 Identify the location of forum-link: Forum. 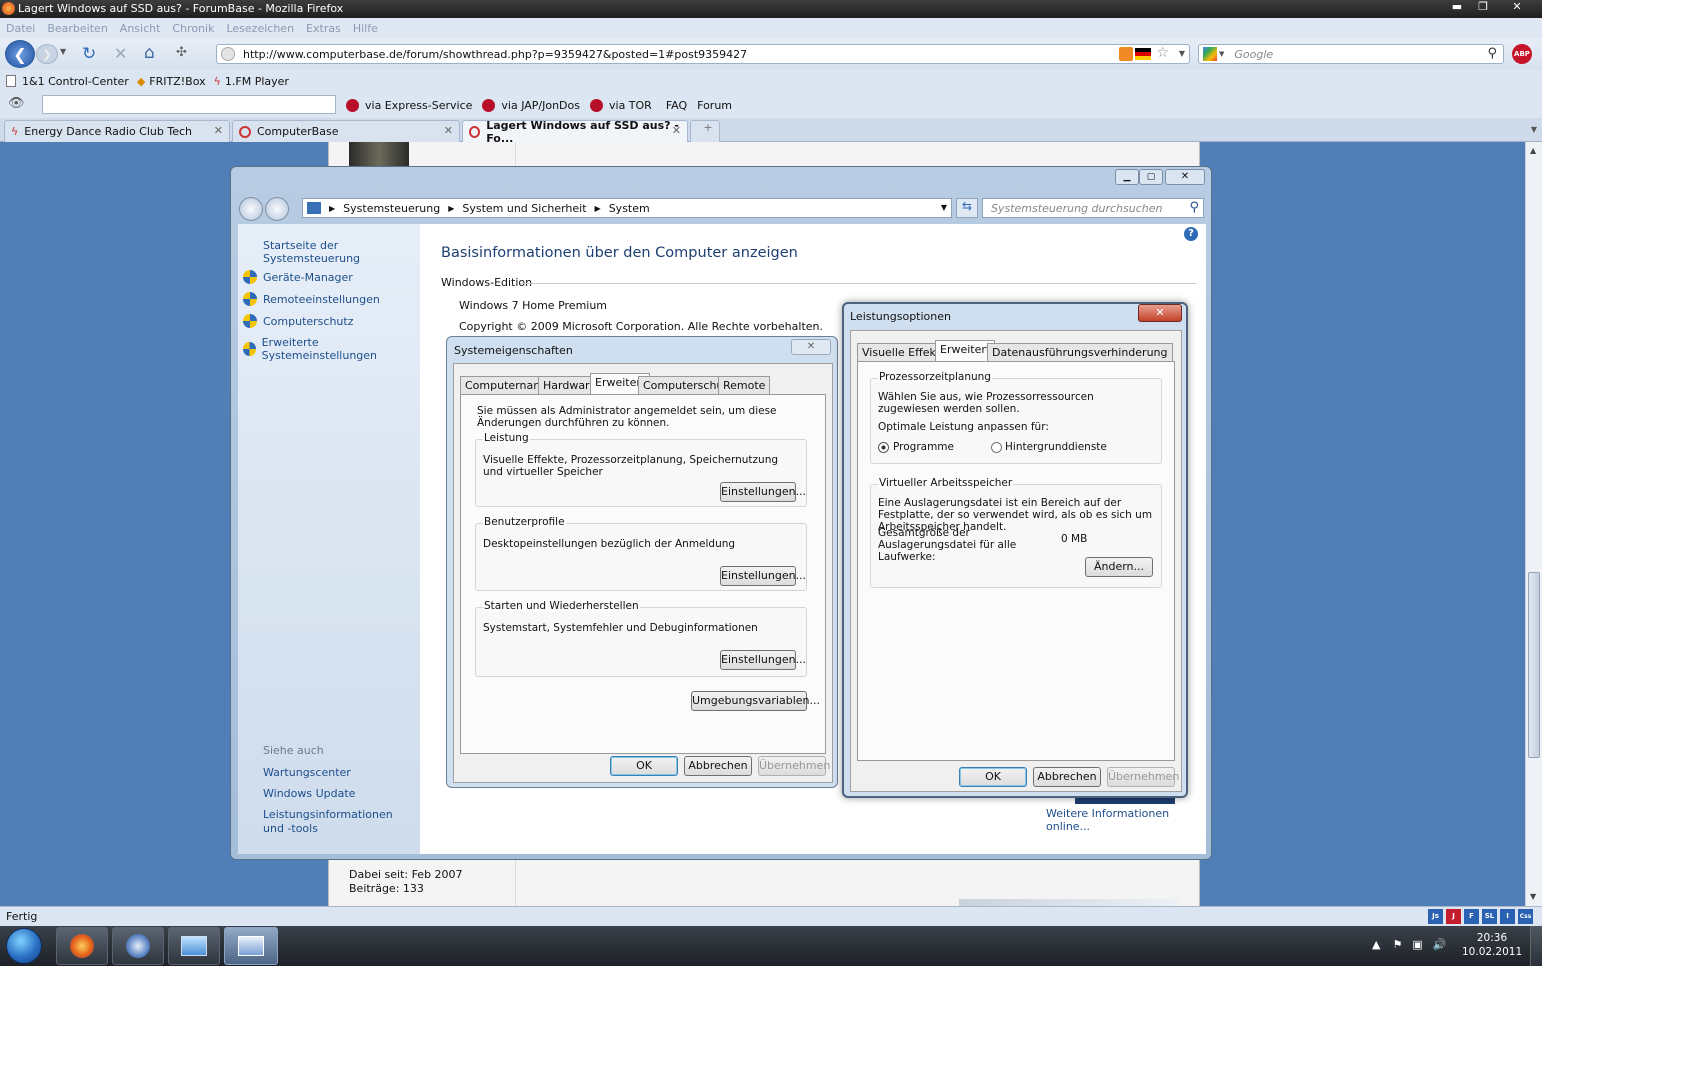
(714, 105).